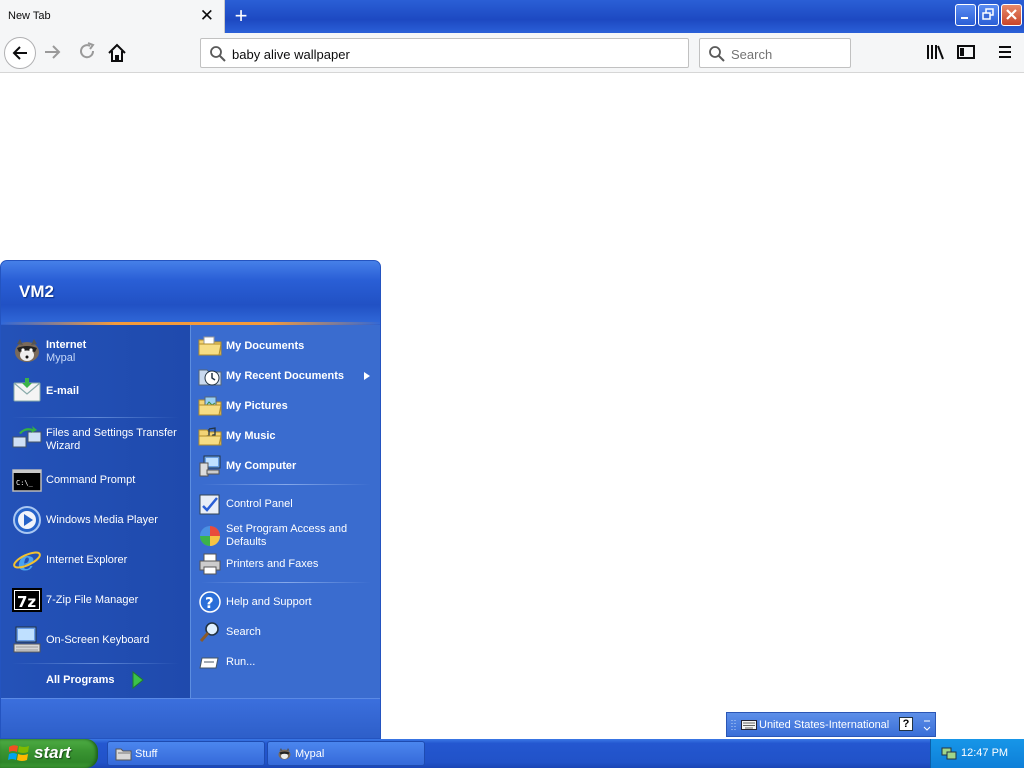  Describe the element at coordinates (291, 54) in the screenshot. I see `url-text: baby alive wallpaper` at that location.